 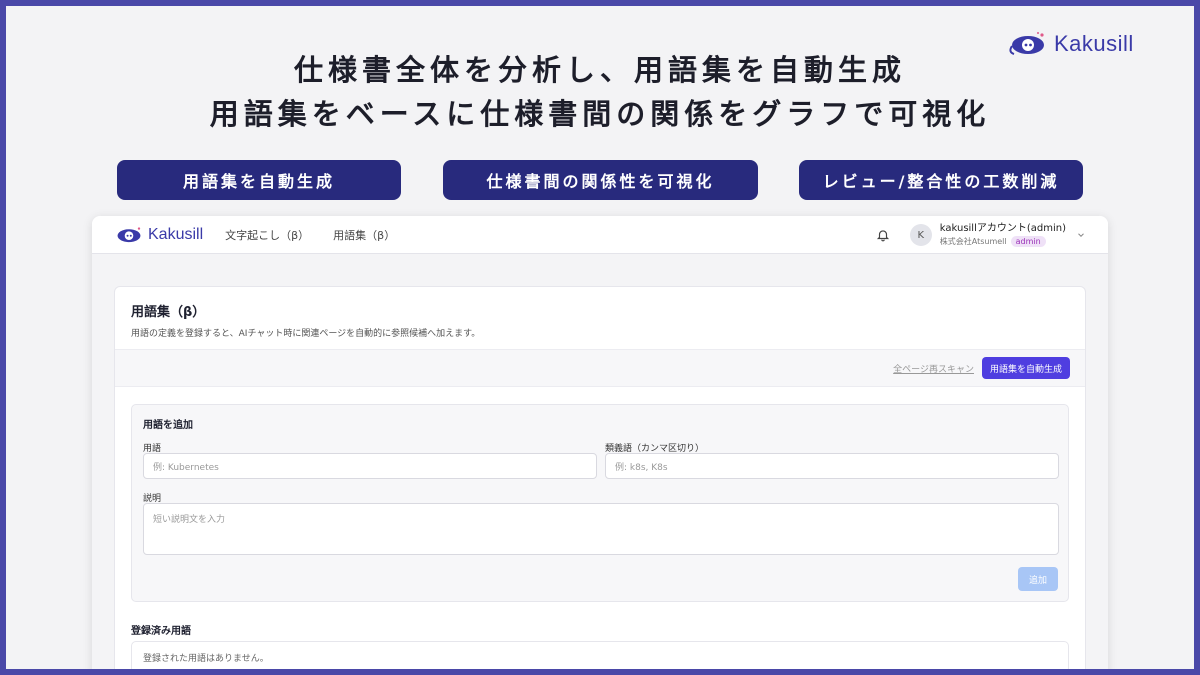 I want to click on chevron-down-icon, so click(x=1081, y=235).